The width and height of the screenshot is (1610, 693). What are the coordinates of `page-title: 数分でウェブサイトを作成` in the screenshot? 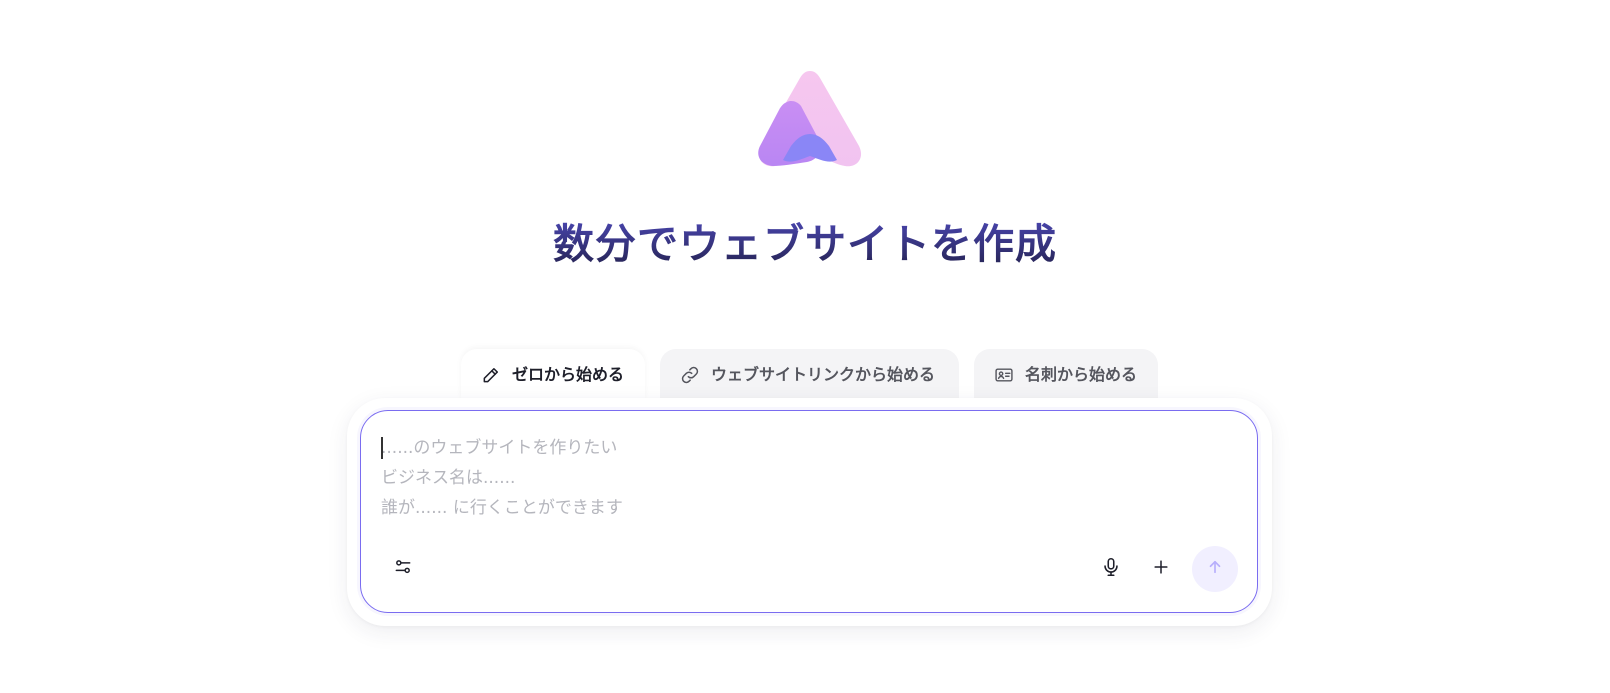 It's located at (805, 244).